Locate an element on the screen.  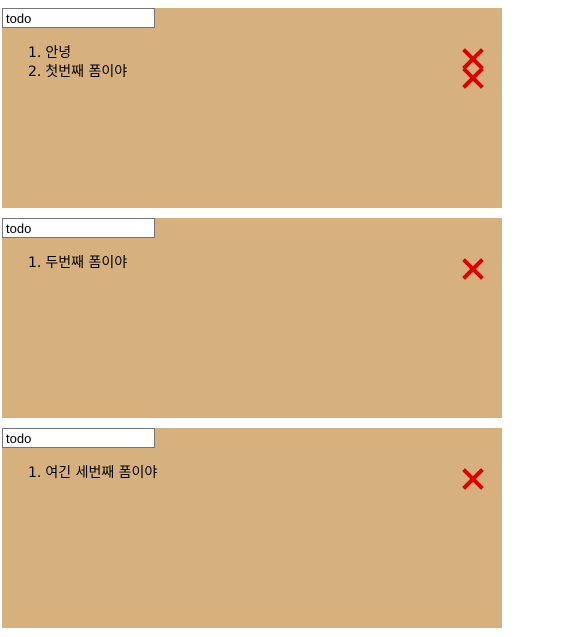
todo-item: 1. 두번째 폼이야 is located at coordinates (77, 263).